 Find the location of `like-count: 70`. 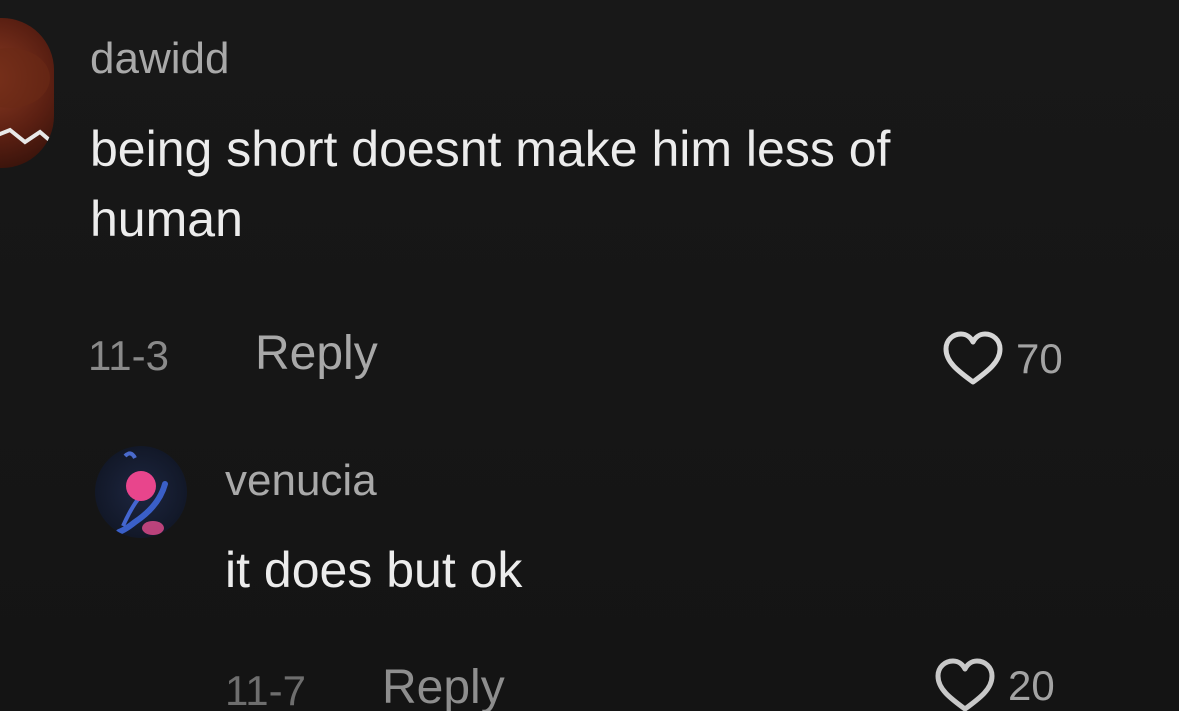

like-count: 70 is located at coordinates (1039, 358).